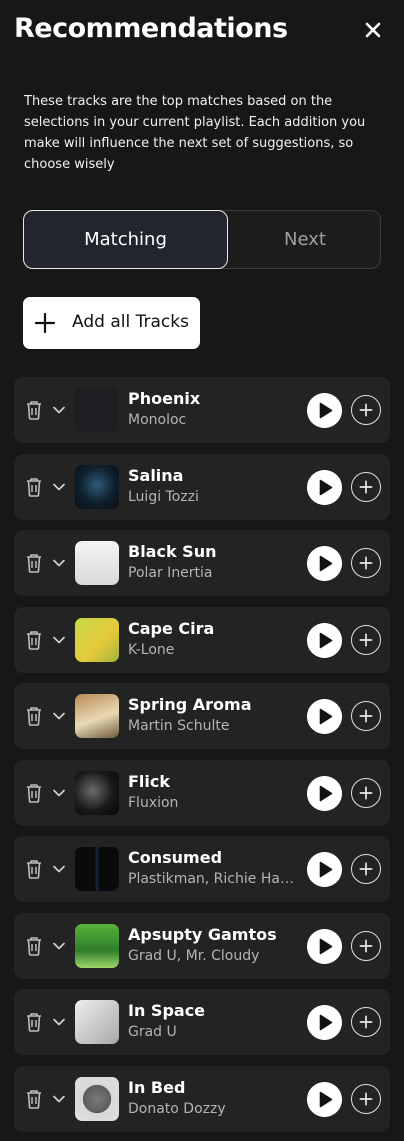 The width and height of the screenshot is (404, 1141). I want to click on track-title: Apsupty Gamtos, so click(202, 934).